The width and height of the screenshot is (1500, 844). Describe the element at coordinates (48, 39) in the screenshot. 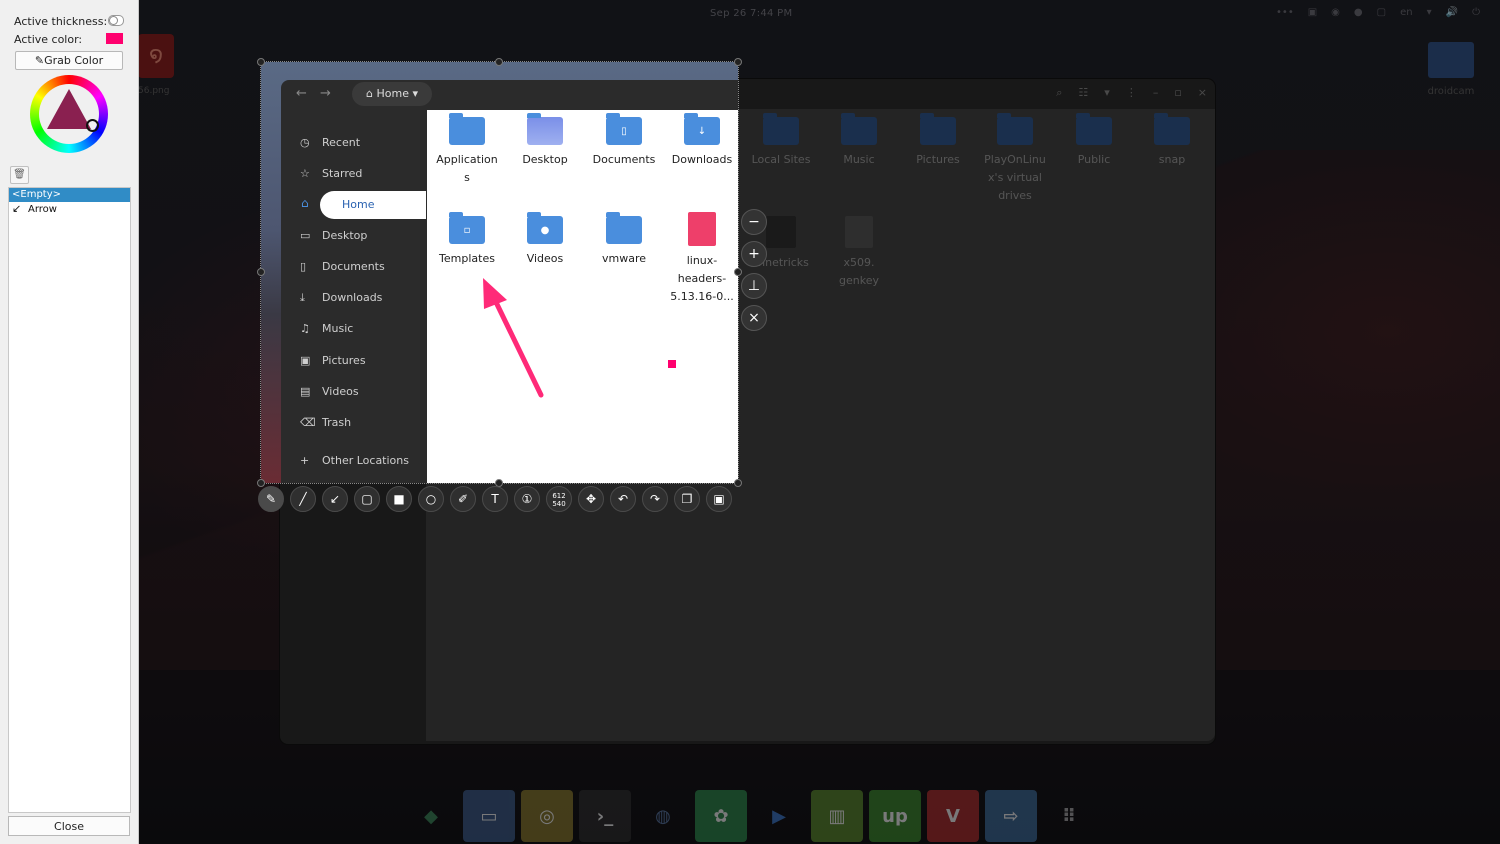

I see `color-label: Active color:` at that location.